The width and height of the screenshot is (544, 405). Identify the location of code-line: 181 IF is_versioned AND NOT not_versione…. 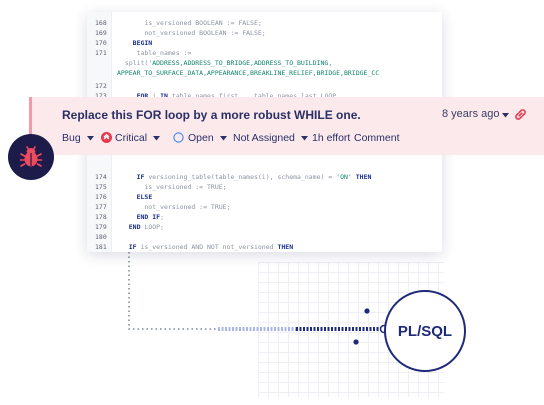
(264, 247).